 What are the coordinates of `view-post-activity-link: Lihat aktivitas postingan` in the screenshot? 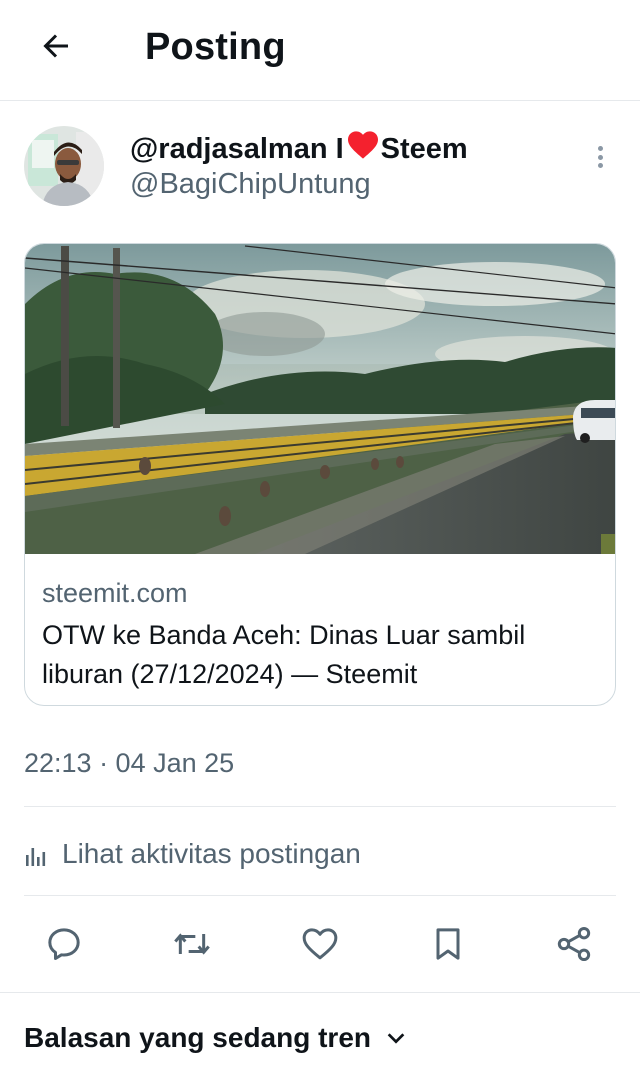 It's located at (192, 854).